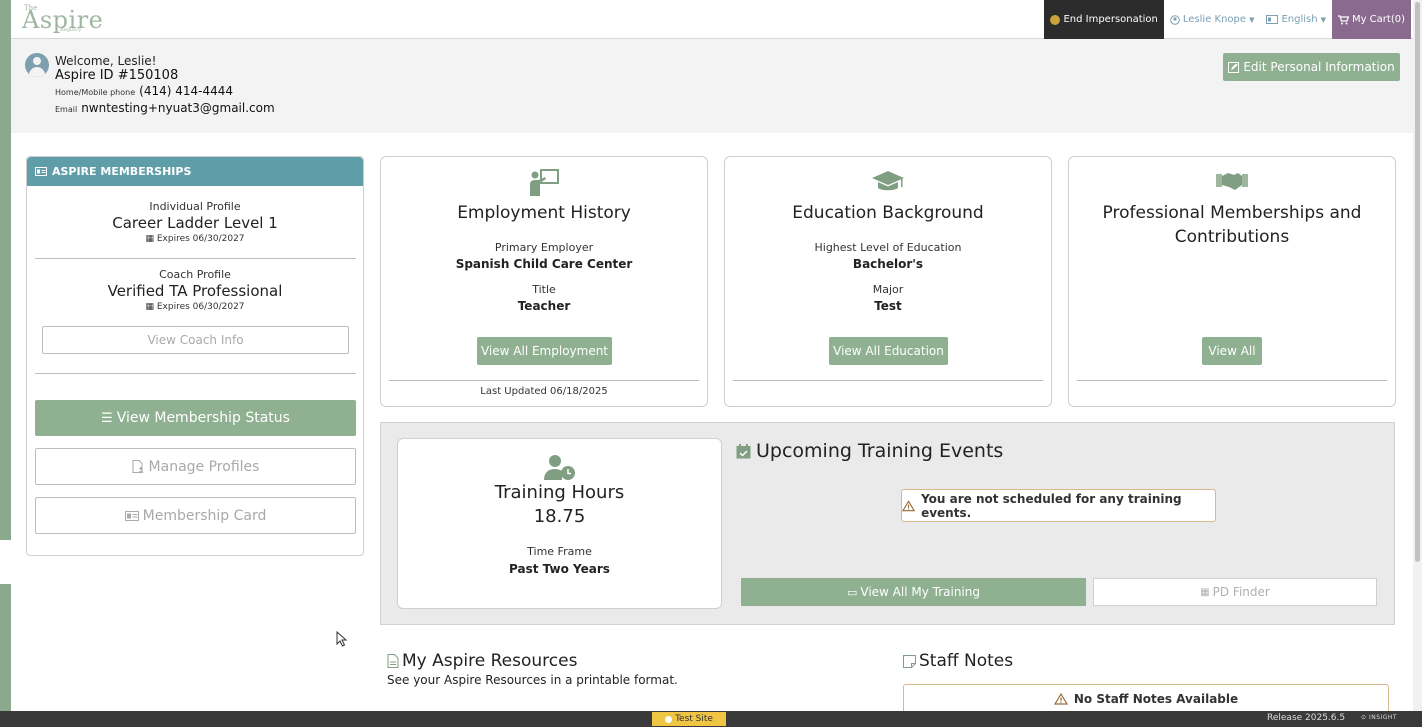  I want to click on file-icon, so click(393, 661).